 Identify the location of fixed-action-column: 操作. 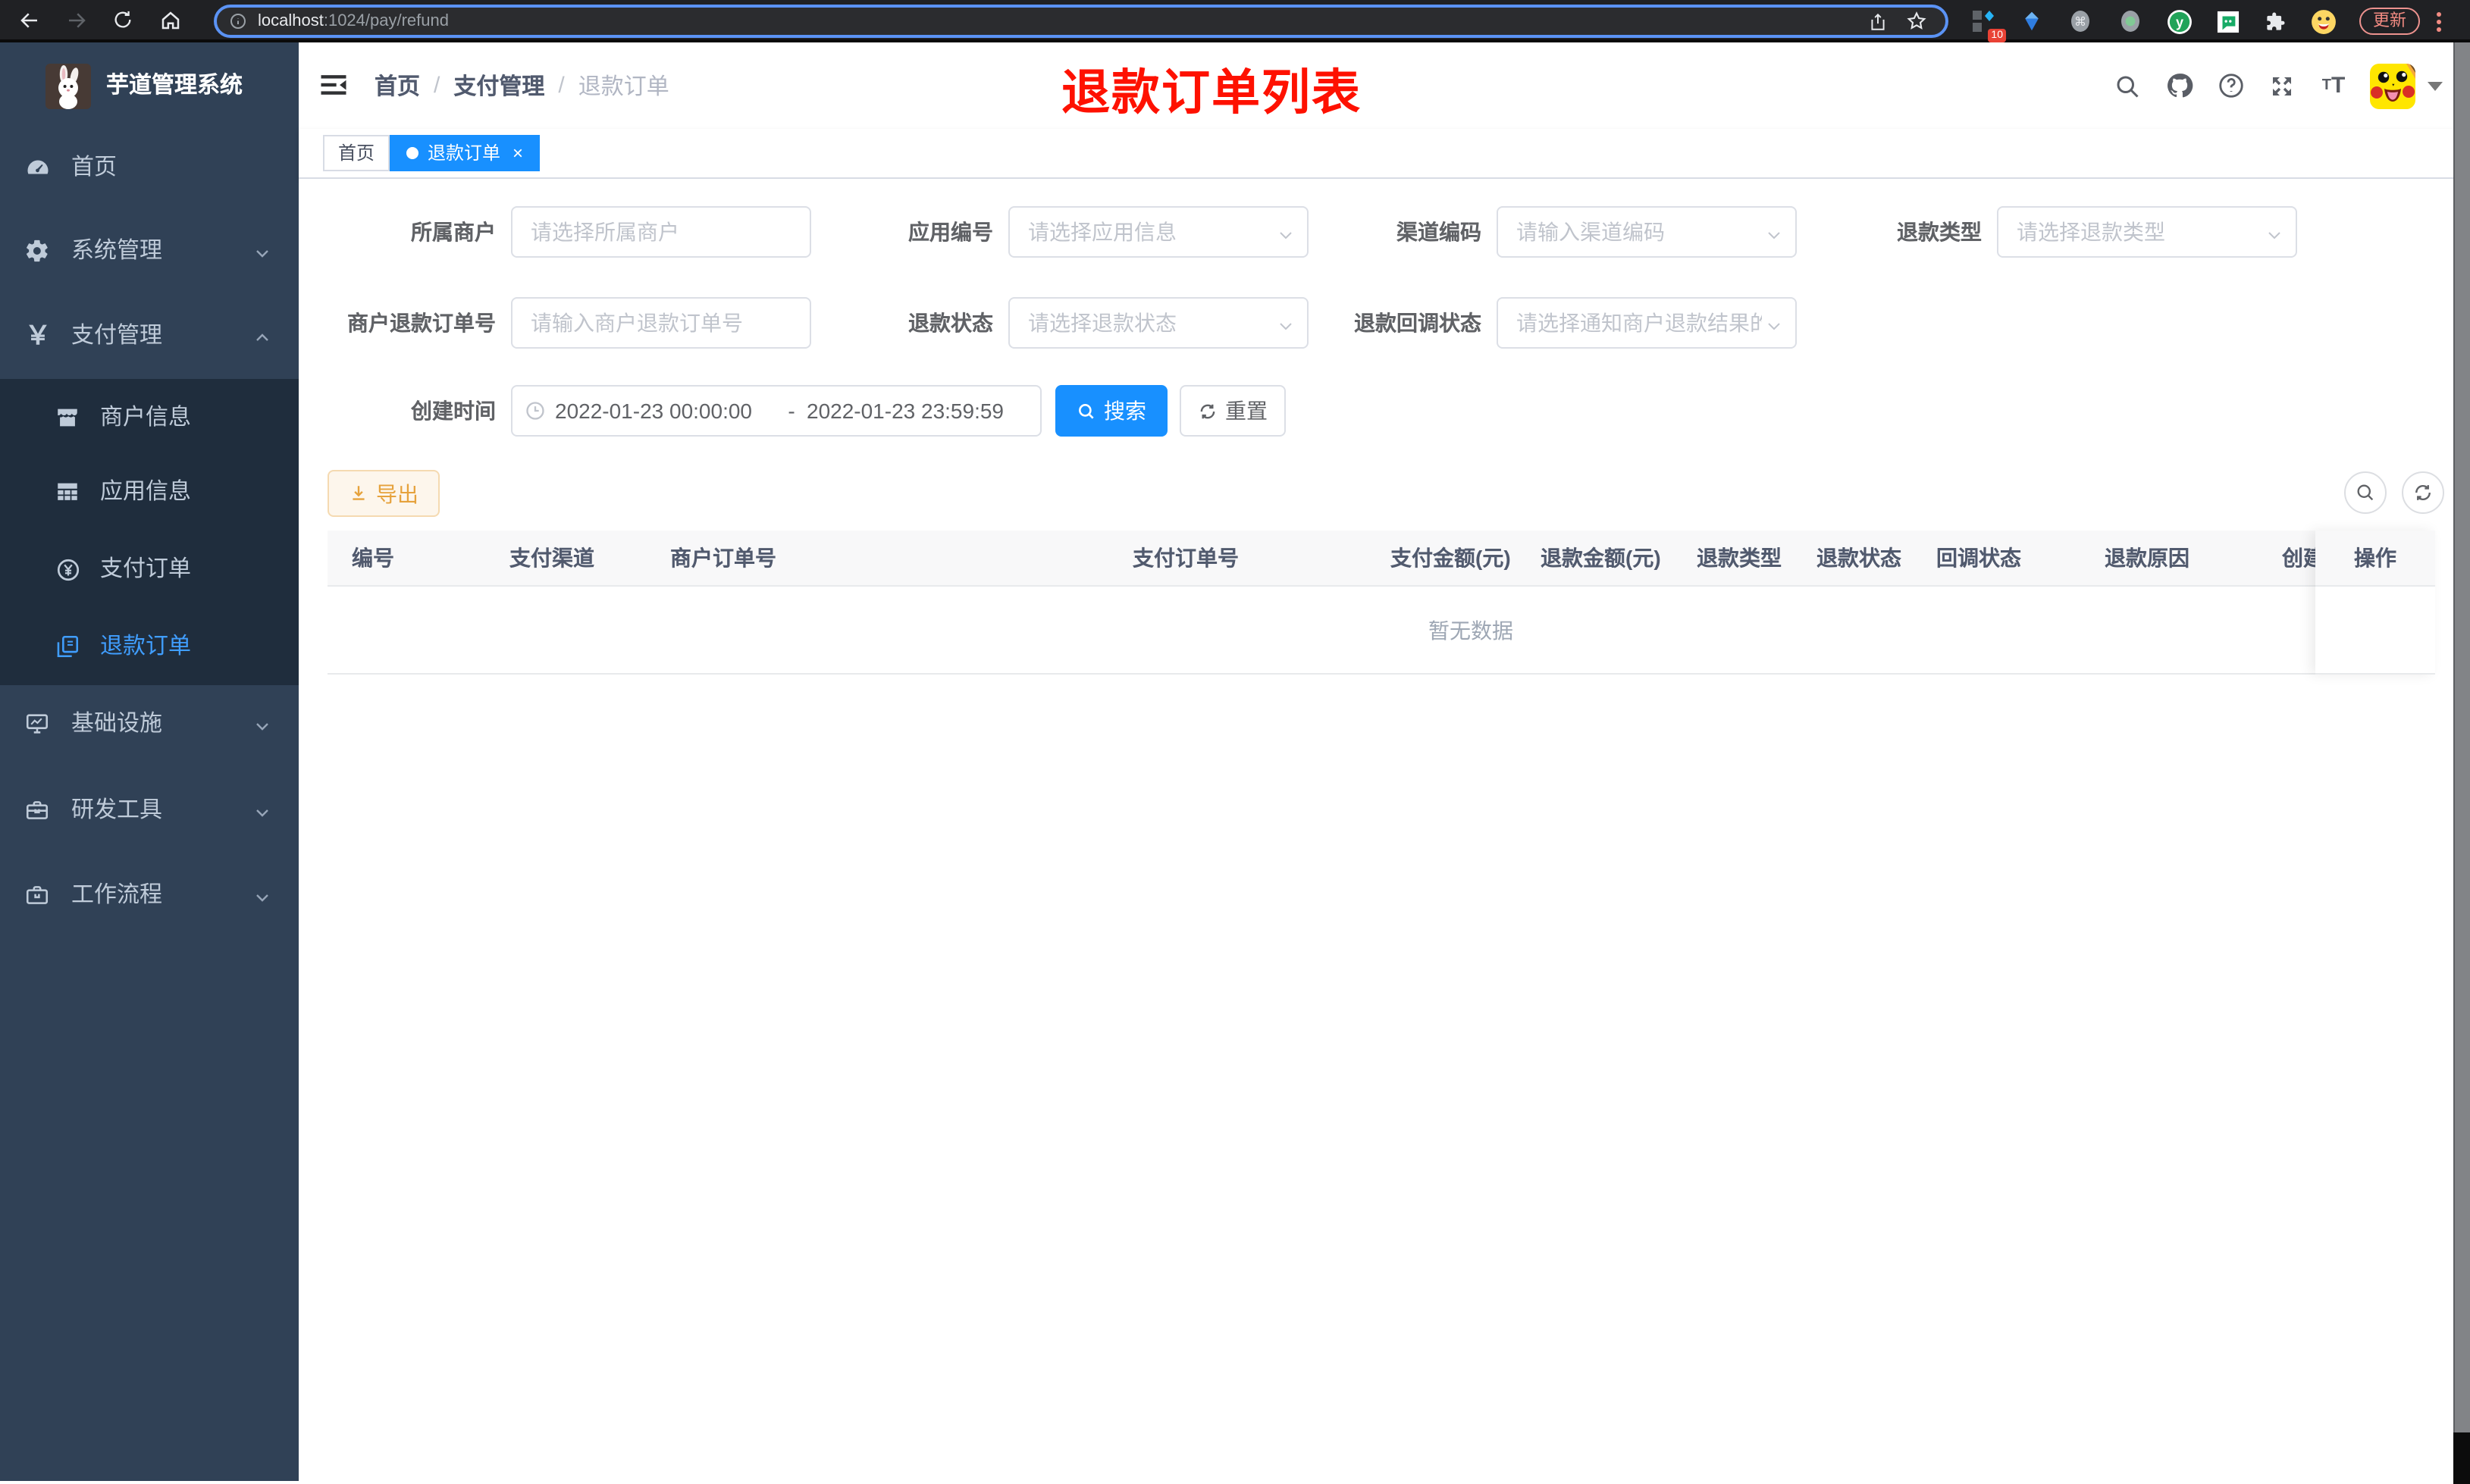
(2375, 603).